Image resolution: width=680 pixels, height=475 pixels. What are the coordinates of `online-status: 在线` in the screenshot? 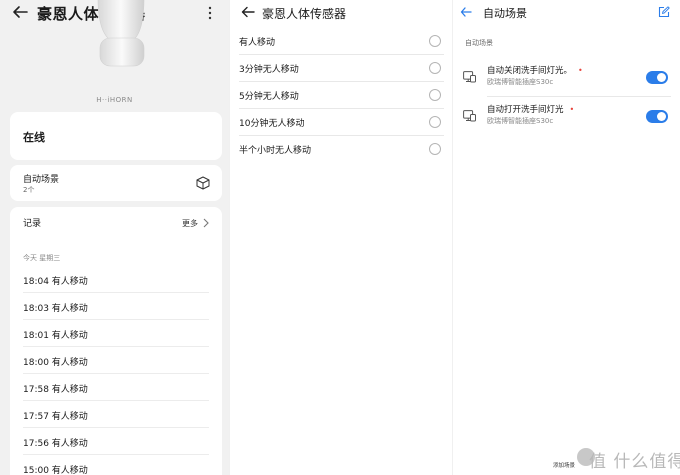 It's located at (34, 137).